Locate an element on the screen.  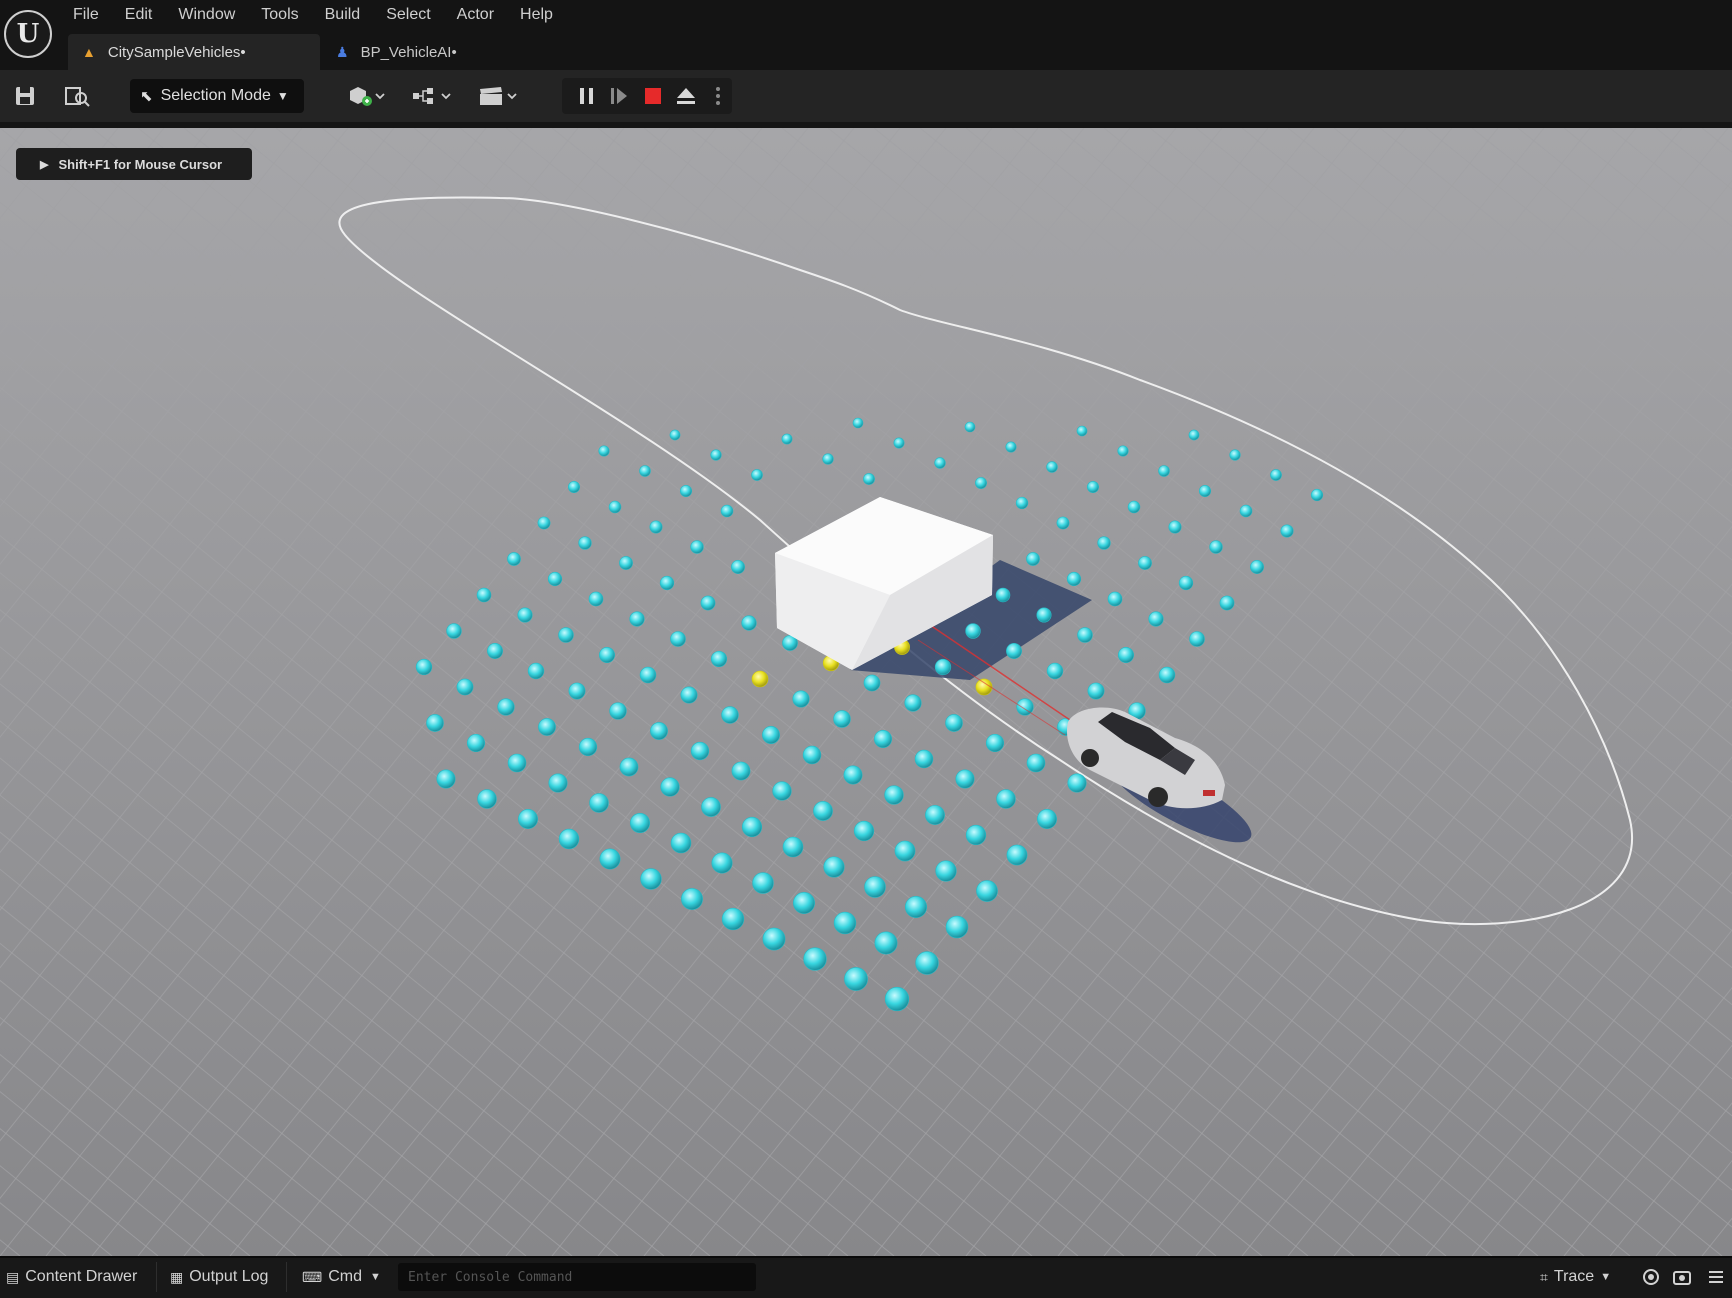
menu-edit: Edit is located at coordinates (139, 15).